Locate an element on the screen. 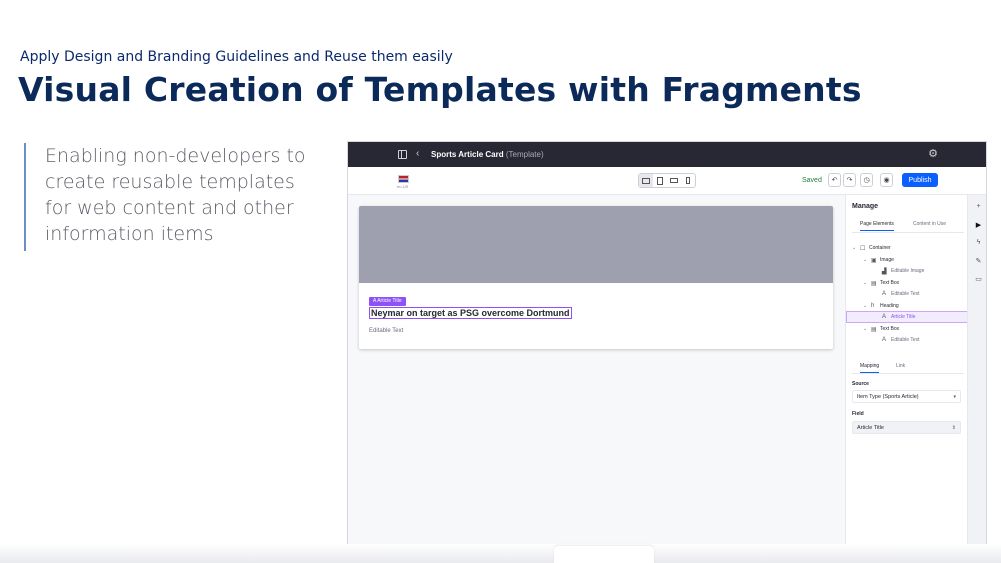 This screenshot has width=1001, height=563. field-label: Field is located at coordinates (858, 414).